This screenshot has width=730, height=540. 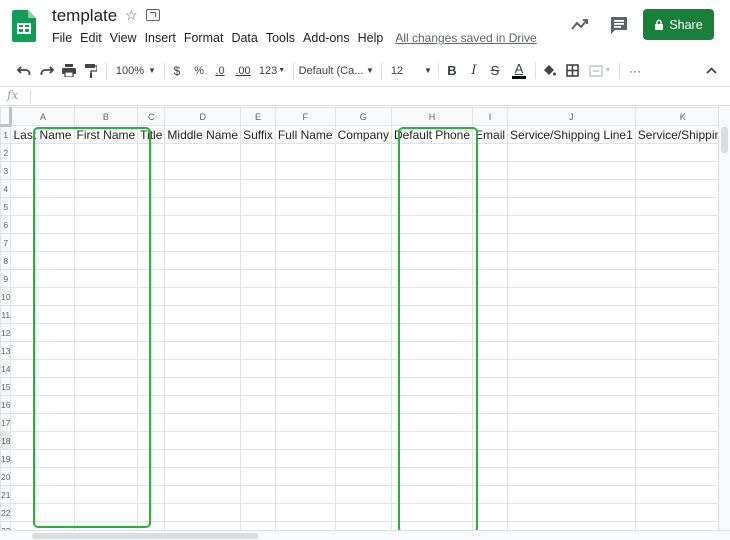 What do you see at coordinates (6, 422) in the screenshot?
I see `row-header: 17` at bounding box center [6, 422].